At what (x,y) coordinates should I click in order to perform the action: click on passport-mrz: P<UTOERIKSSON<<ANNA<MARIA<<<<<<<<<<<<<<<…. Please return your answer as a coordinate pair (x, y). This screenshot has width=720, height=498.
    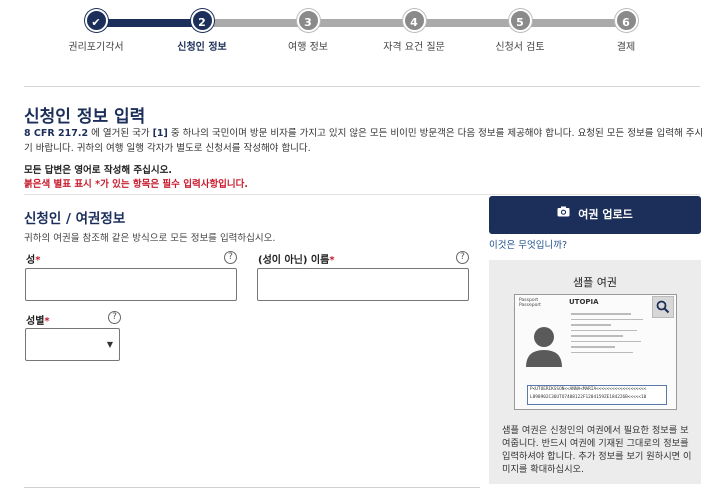
    Looking at the image, I should click on (597, 395).